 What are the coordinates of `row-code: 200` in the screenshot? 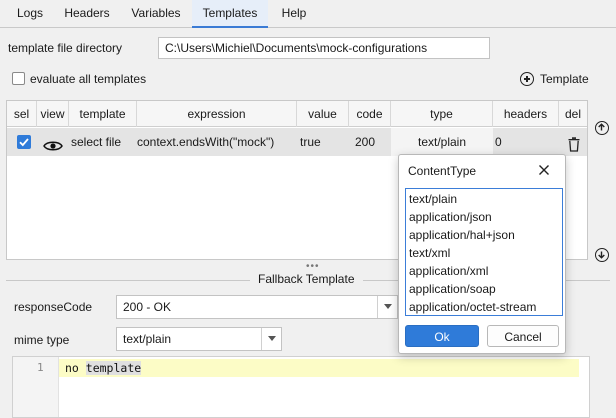 It's located at (365, 142).